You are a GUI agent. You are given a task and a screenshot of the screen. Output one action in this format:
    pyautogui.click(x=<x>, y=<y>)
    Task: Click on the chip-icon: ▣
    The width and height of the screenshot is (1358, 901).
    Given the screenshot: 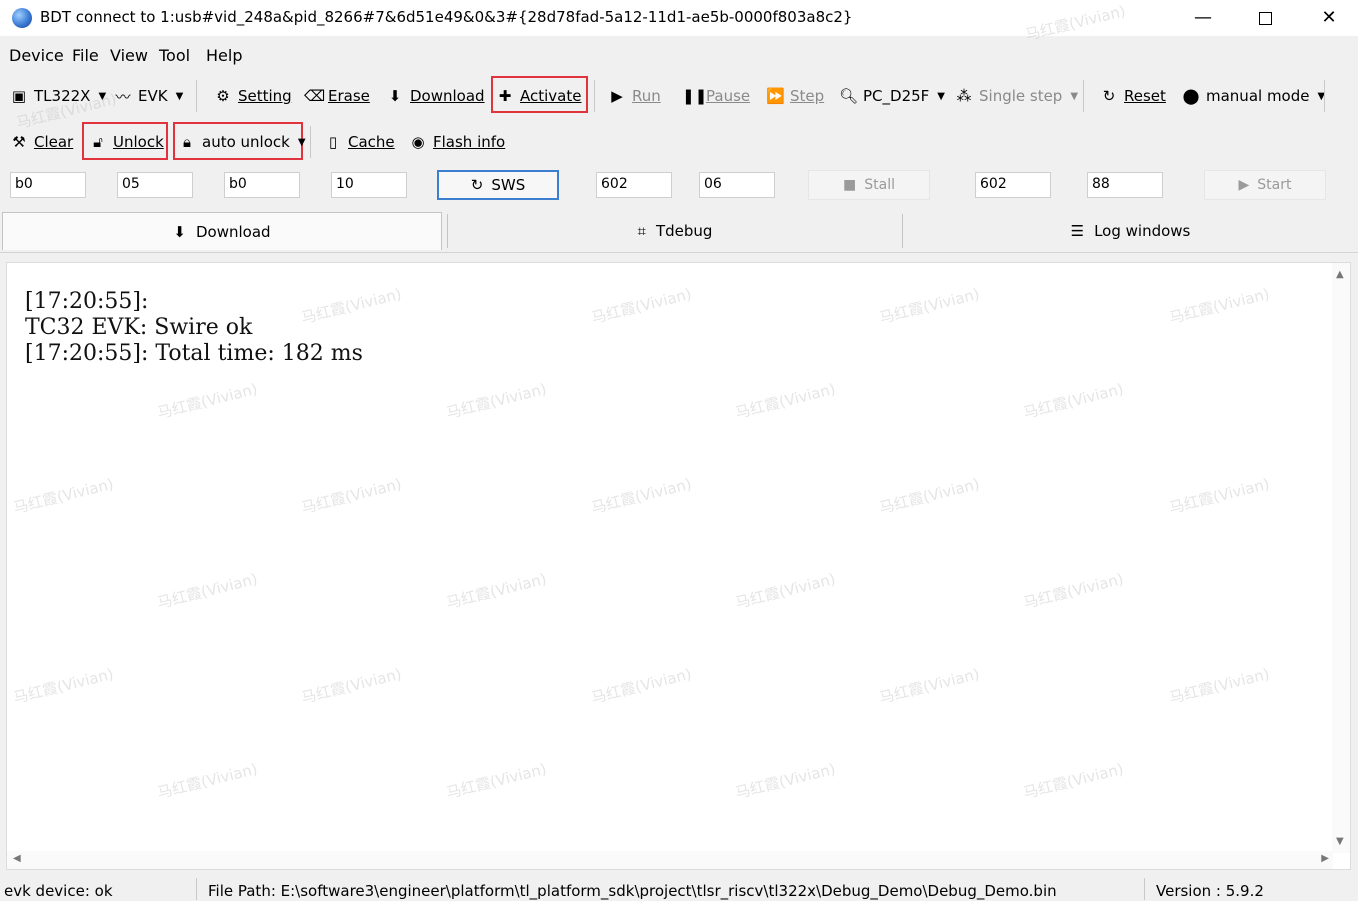 What is the action you would take?
    pyautogui.click(x=19, y=96)
    